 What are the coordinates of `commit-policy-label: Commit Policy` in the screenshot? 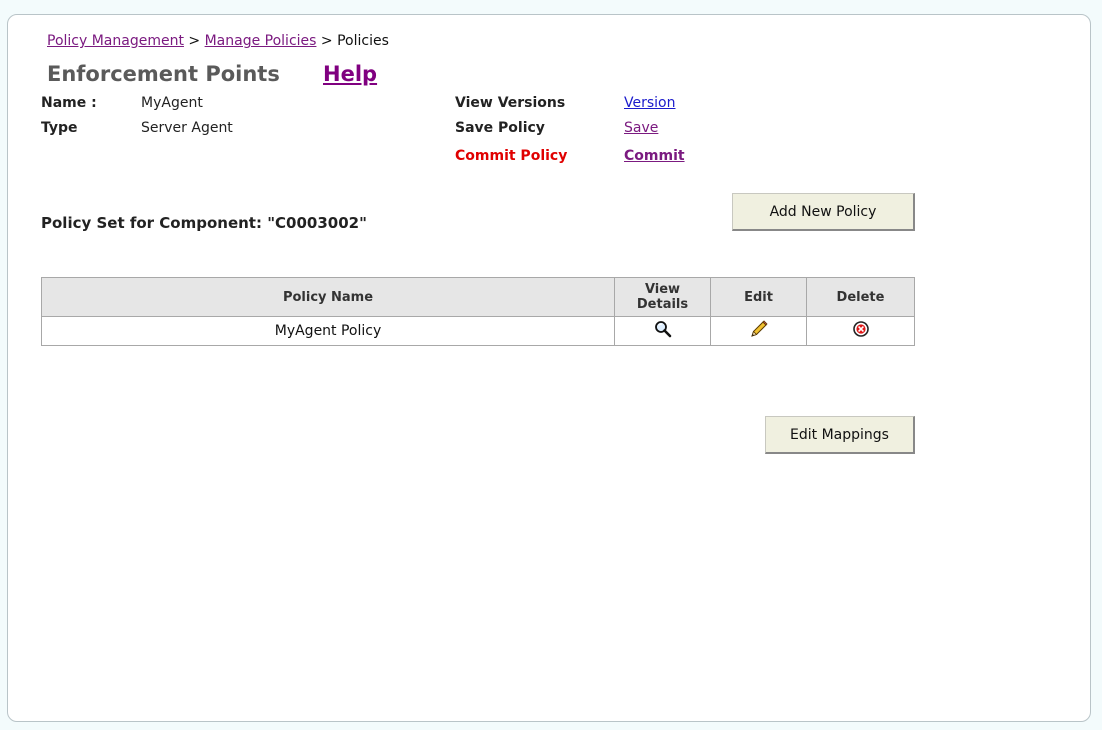 It's located at (511, 156).